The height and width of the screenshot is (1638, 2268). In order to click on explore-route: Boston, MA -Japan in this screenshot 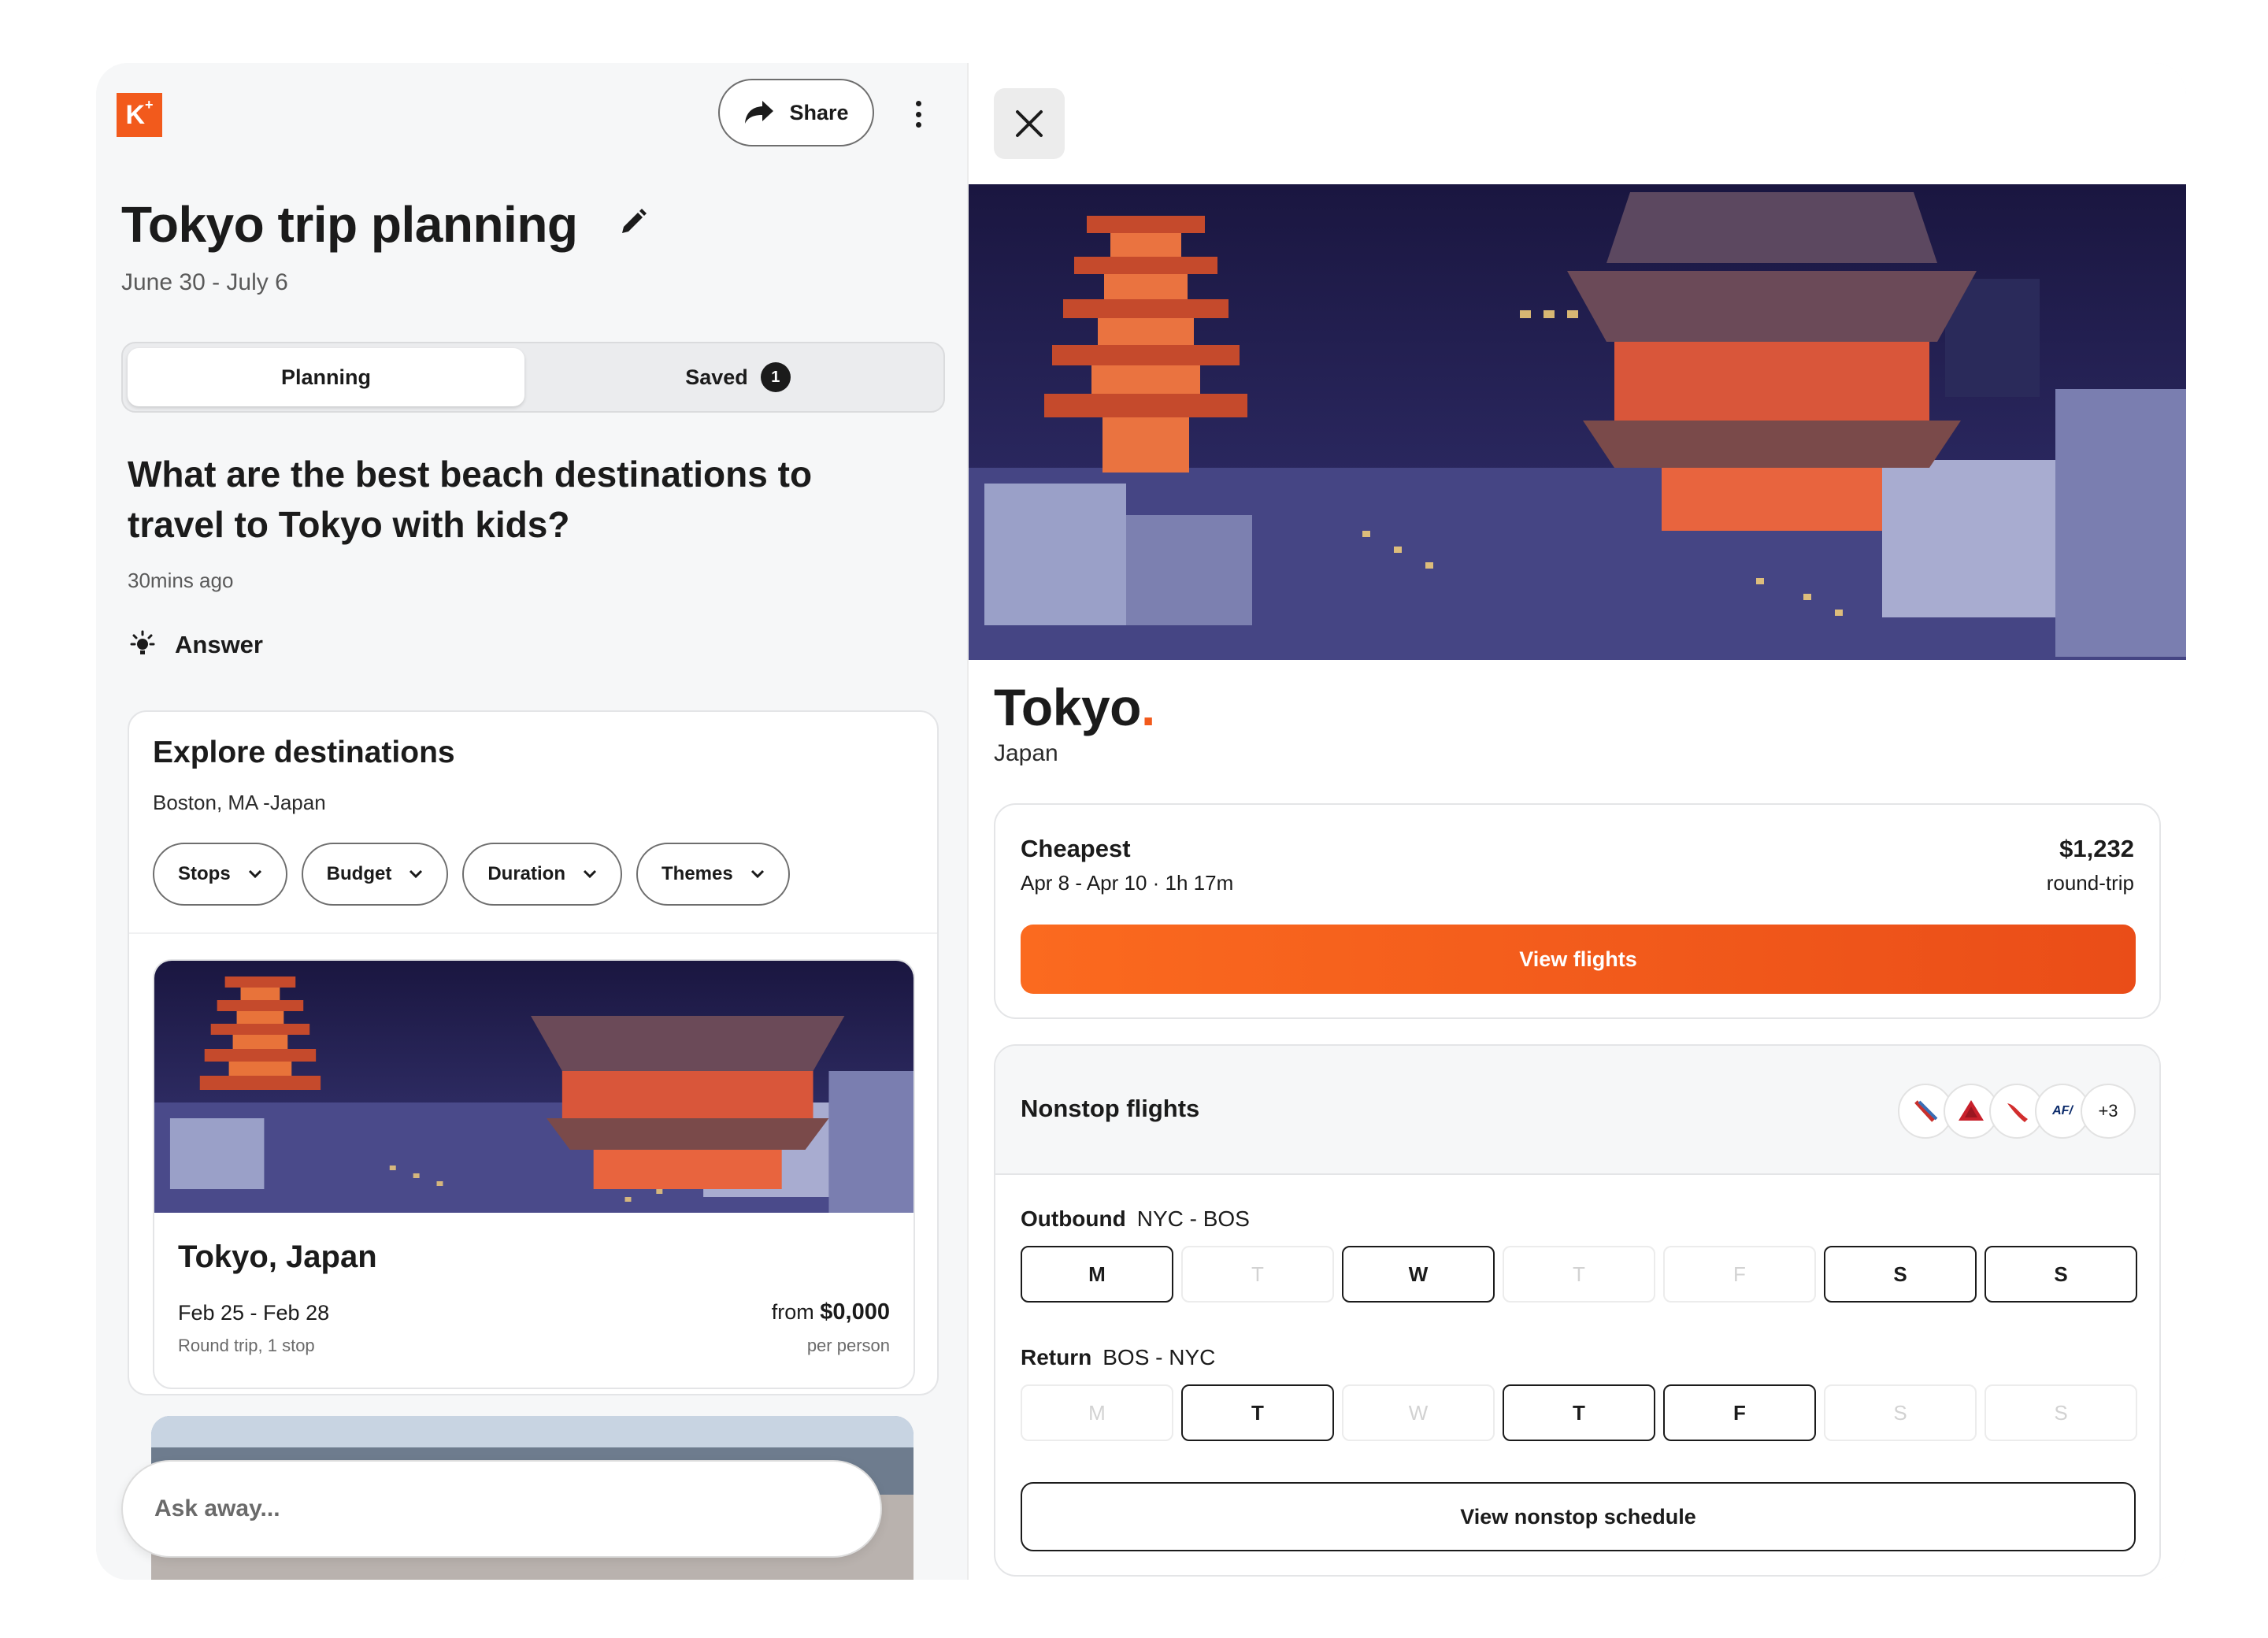, I will do `click(239, 802)`.